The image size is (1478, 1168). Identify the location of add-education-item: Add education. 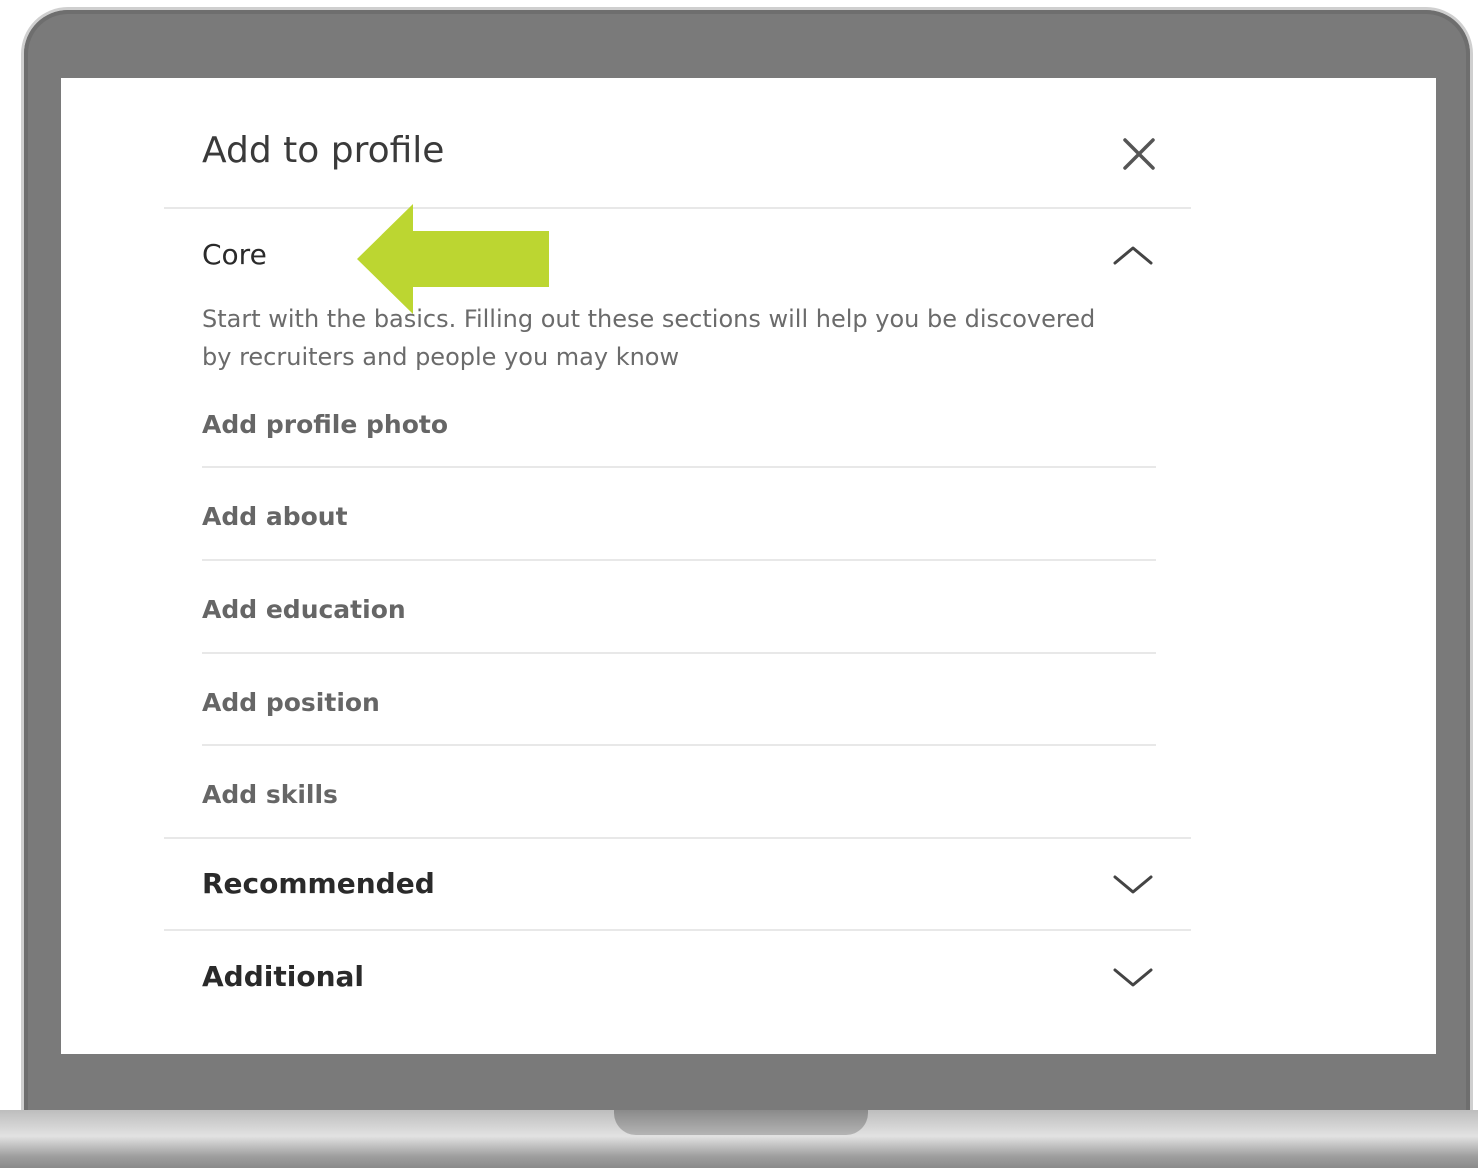
(679, 639).